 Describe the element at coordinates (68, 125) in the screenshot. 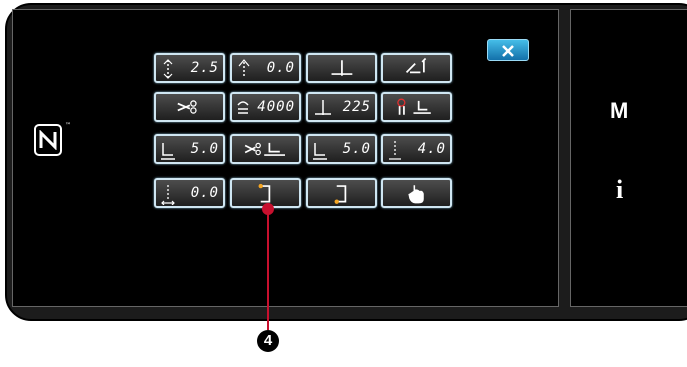

I see `nfc-trademark: ™` at that location.